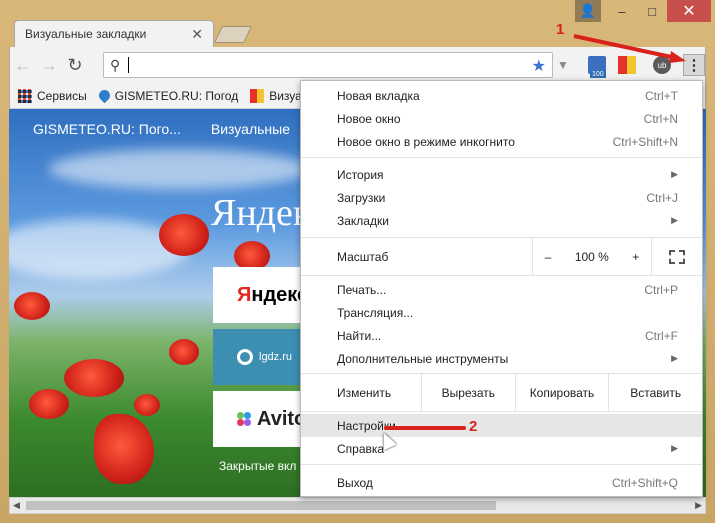  I want to click on annotation-step-2: 2, so click(473, 426).